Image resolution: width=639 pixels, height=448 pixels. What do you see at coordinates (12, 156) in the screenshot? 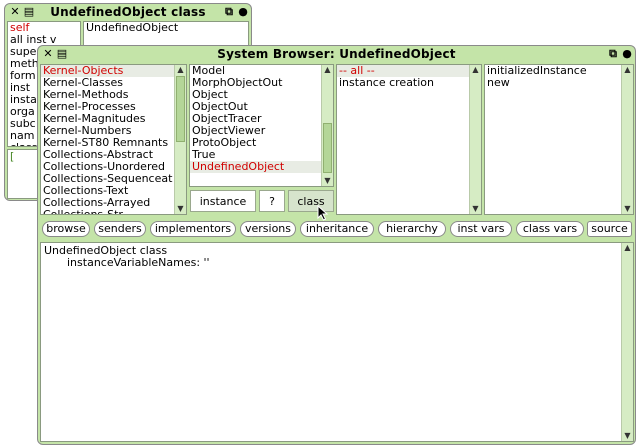
I see `inspector-eval-text: [` at bounding box center [12, 156].